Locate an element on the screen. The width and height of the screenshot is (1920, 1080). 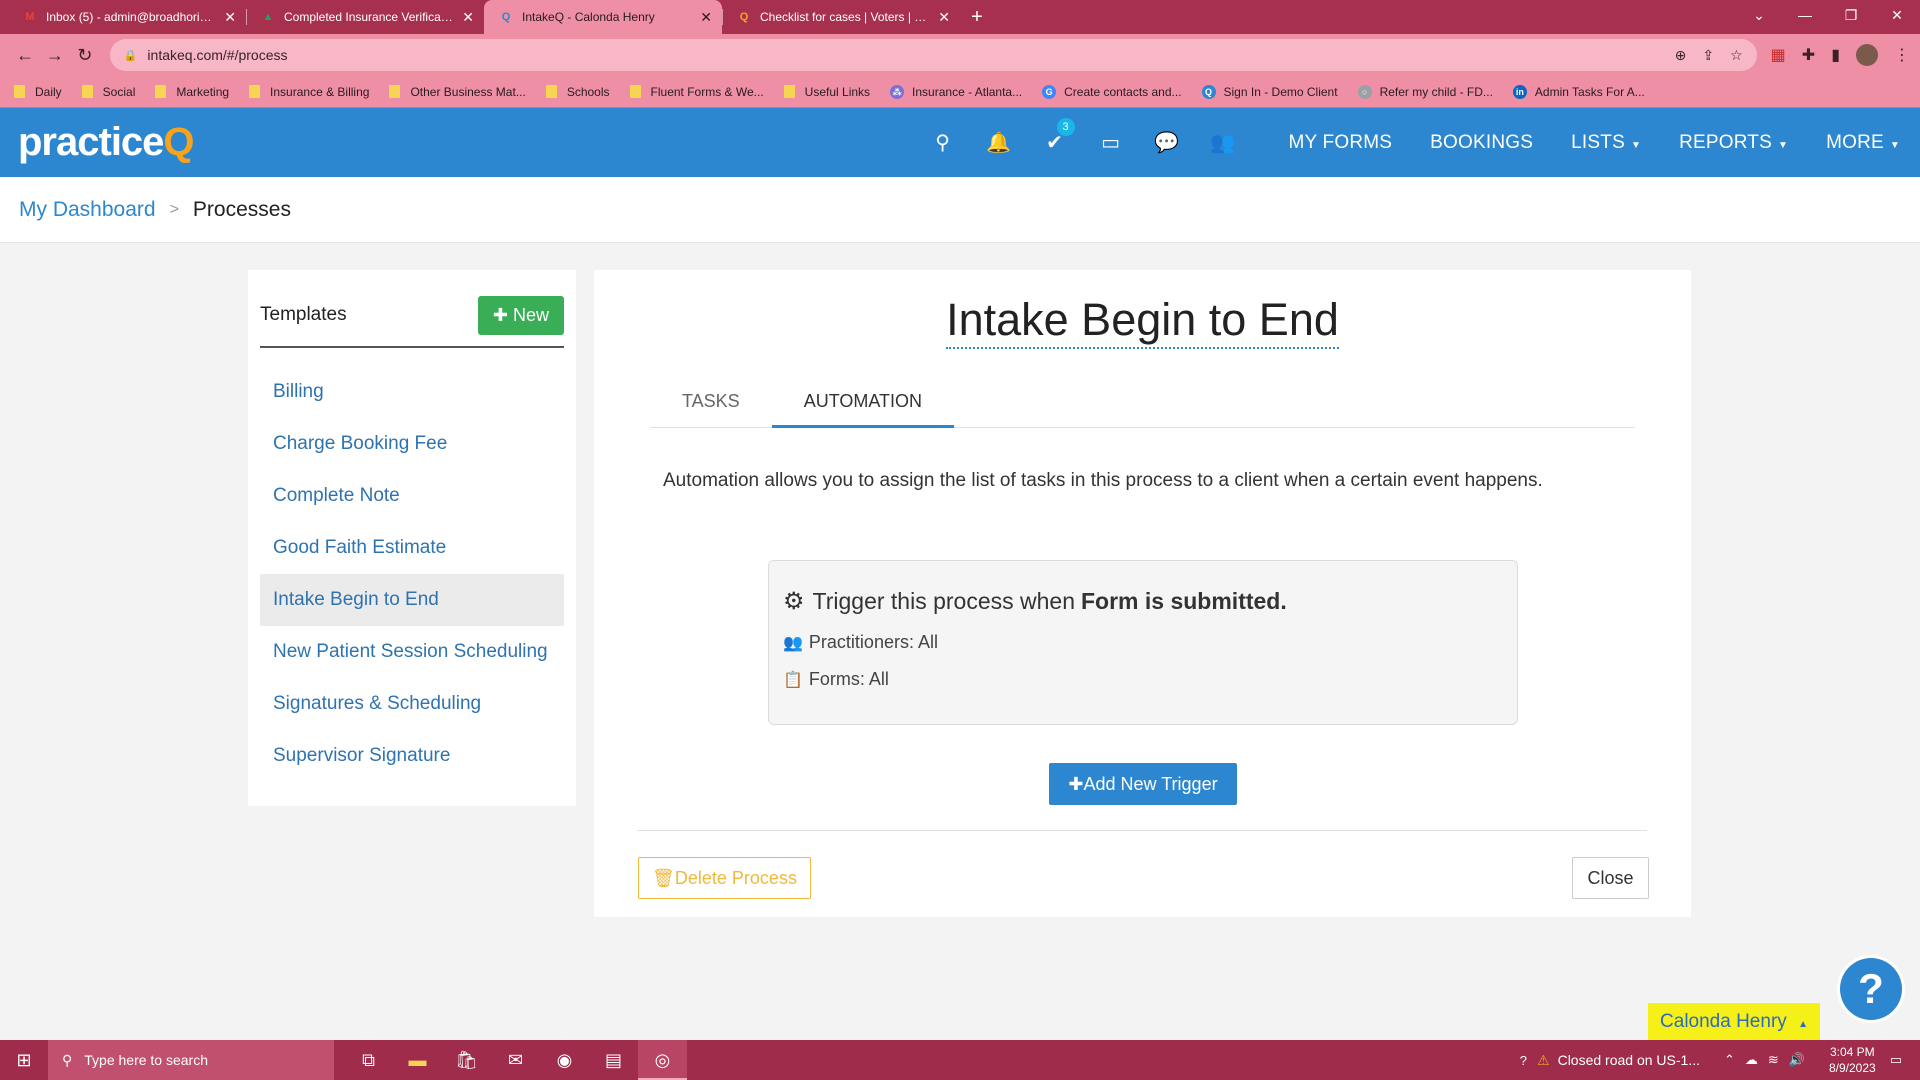
tab-favicon-icon: M is located at coordinates (30, 17).